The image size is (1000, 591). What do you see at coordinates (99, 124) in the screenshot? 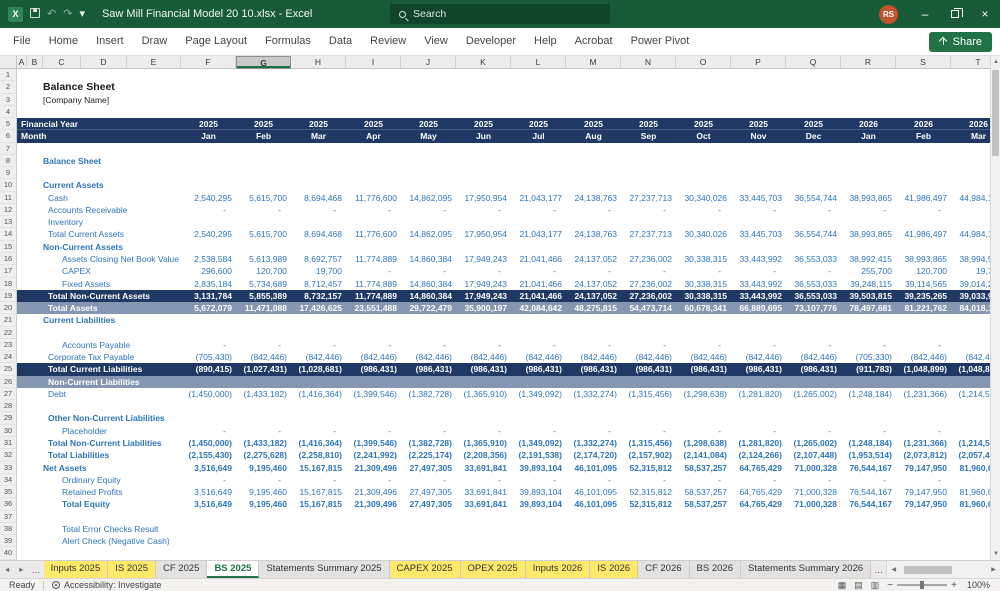
I see `row-label: Financial Year` at bounding box center [99, 124].